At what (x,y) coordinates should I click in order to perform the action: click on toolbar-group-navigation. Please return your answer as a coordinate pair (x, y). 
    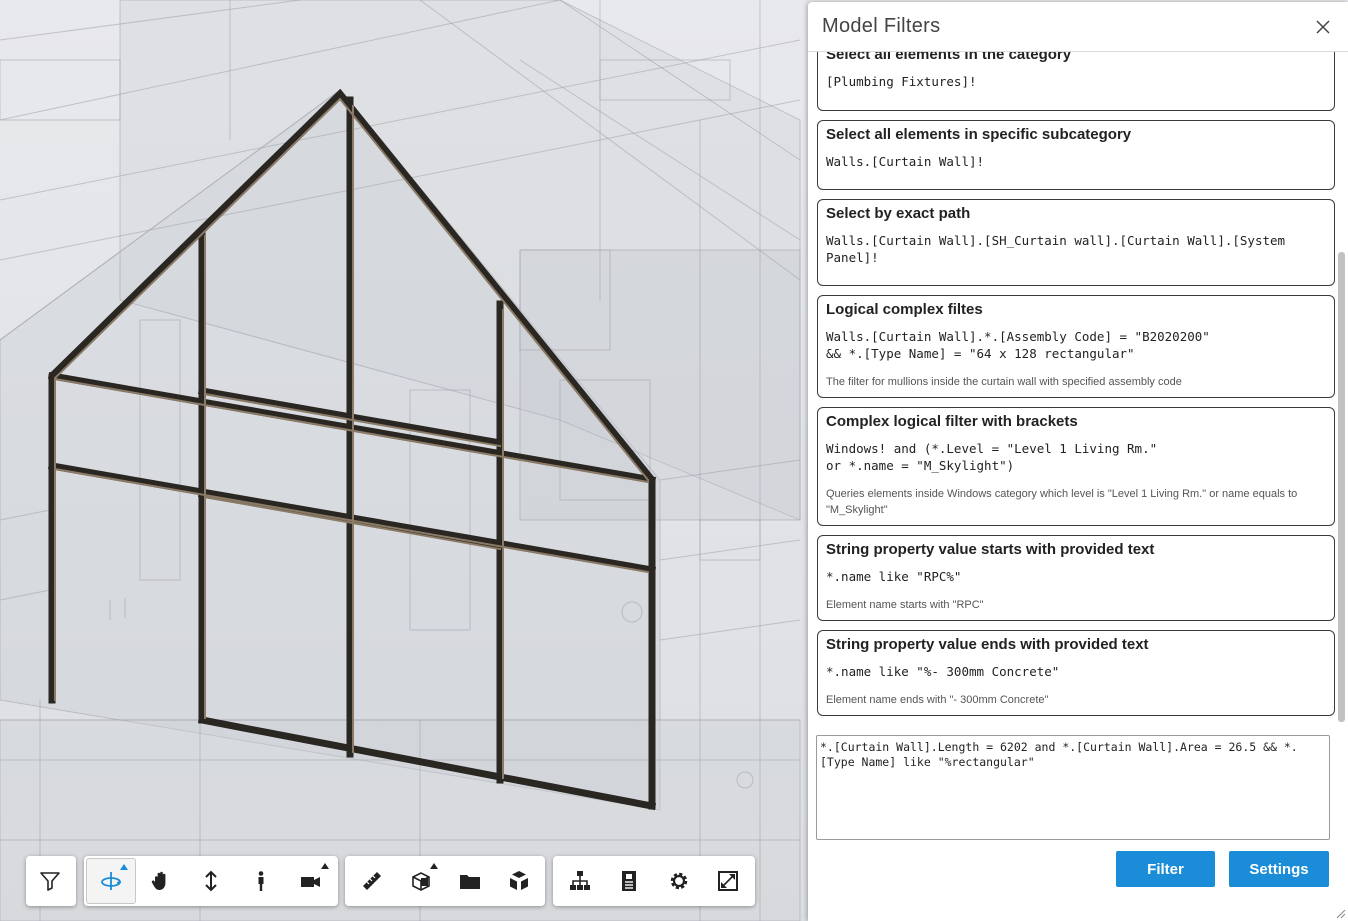
    Looking at the image, I should click on (211, 881).